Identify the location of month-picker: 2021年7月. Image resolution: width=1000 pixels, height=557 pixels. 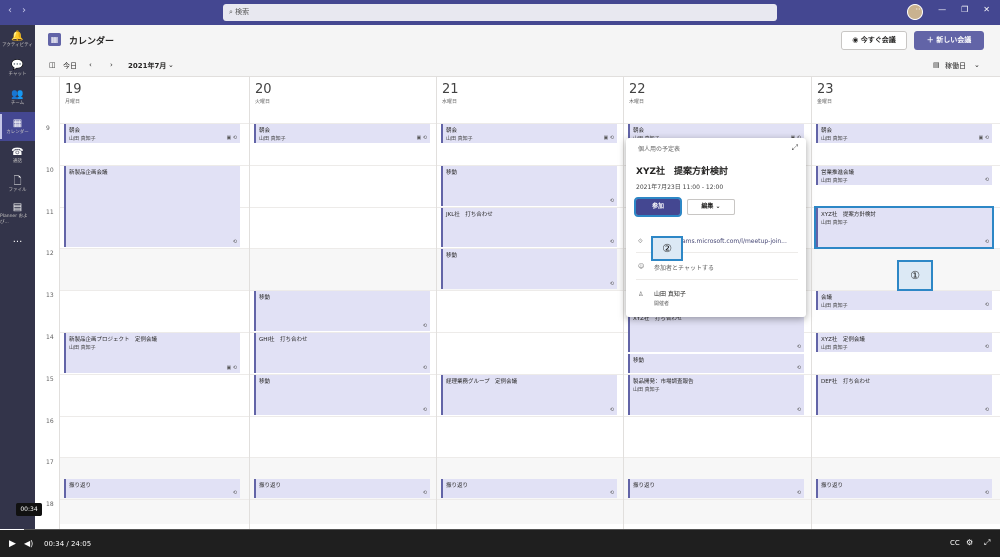
(147, 66).